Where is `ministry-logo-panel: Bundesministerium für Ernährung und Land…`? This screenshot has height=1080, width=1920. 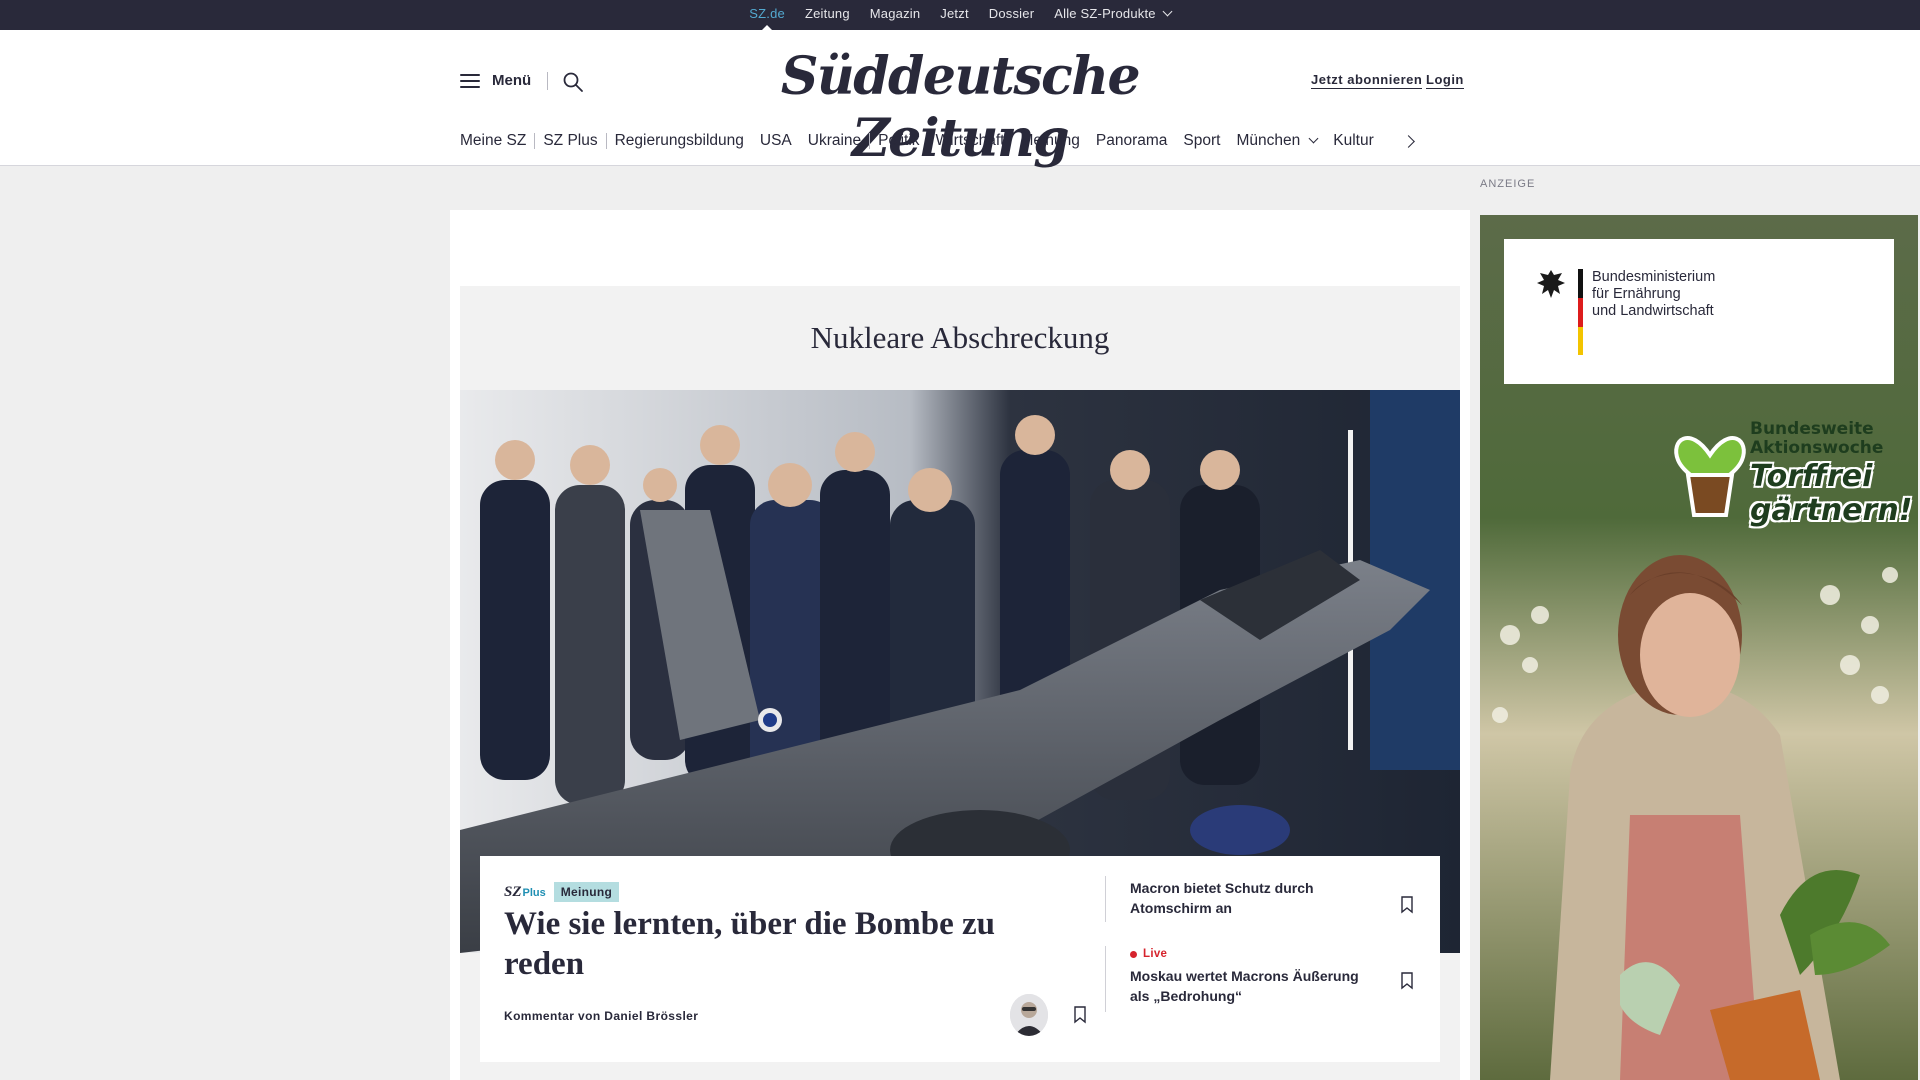
ministry-logo-panel: Bundesministerium für Ernährung und Land… is located at coordinates (1699, 311).